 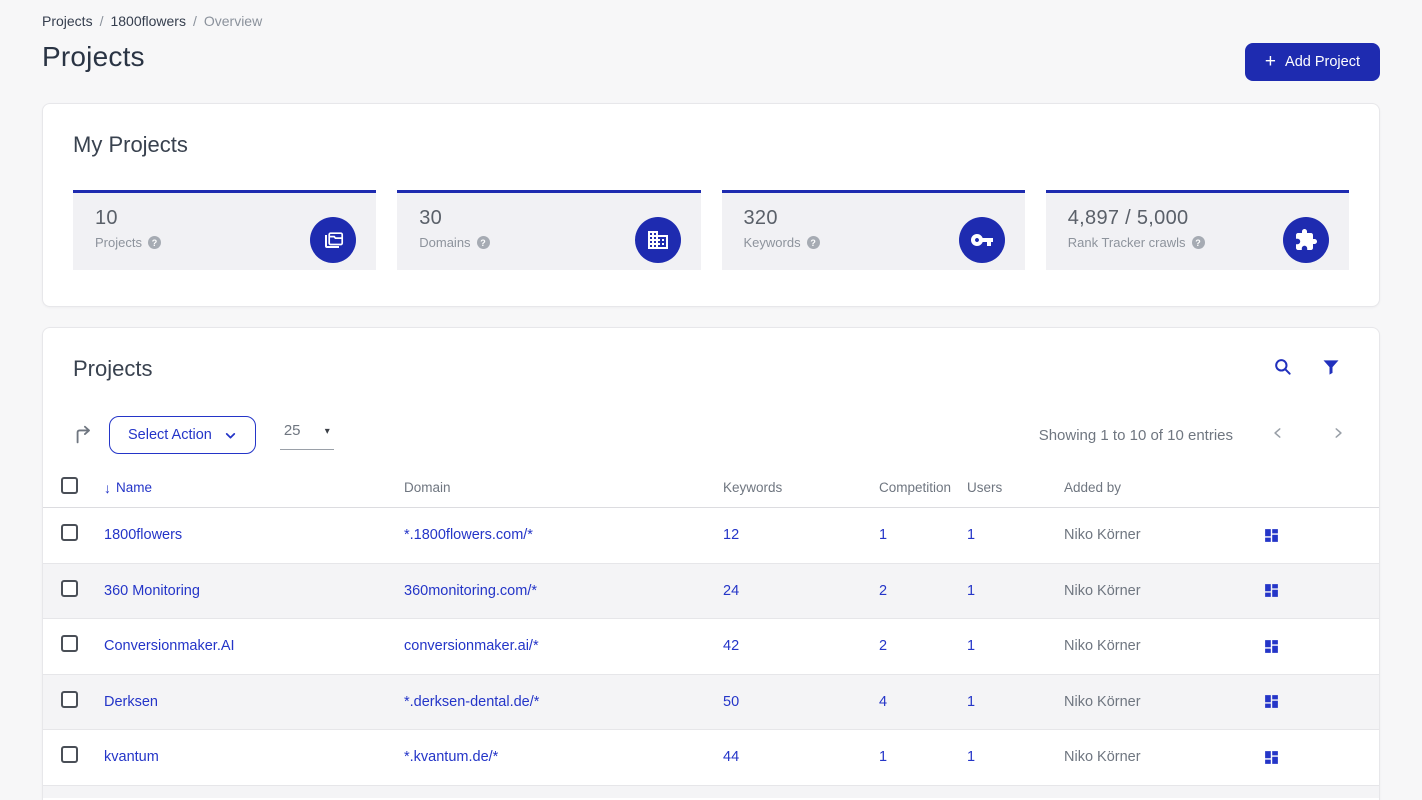 I want to click on page-size-select: 25 ▾, so click(x=306, y=435).